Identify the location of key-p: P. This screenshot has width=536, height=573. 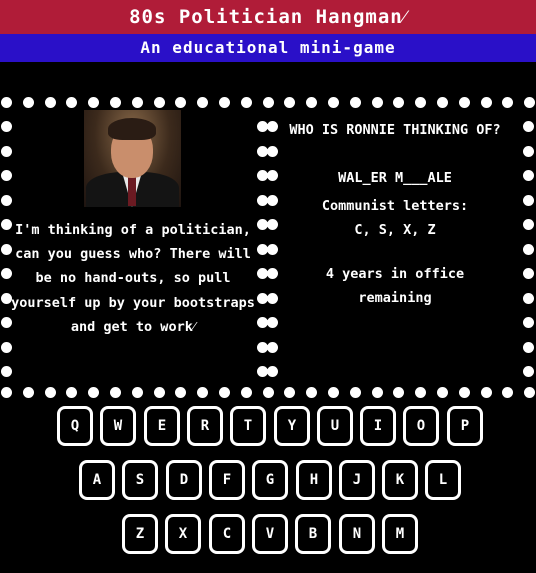
(465, 426).